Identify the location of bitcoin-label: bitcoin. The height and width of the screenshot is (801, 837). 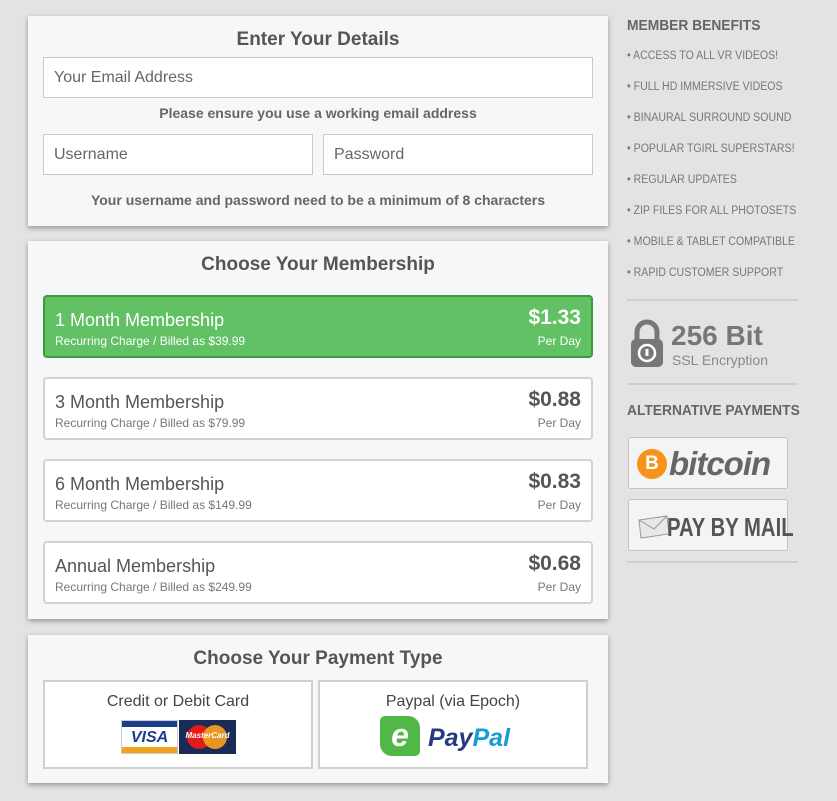
(720, 463).